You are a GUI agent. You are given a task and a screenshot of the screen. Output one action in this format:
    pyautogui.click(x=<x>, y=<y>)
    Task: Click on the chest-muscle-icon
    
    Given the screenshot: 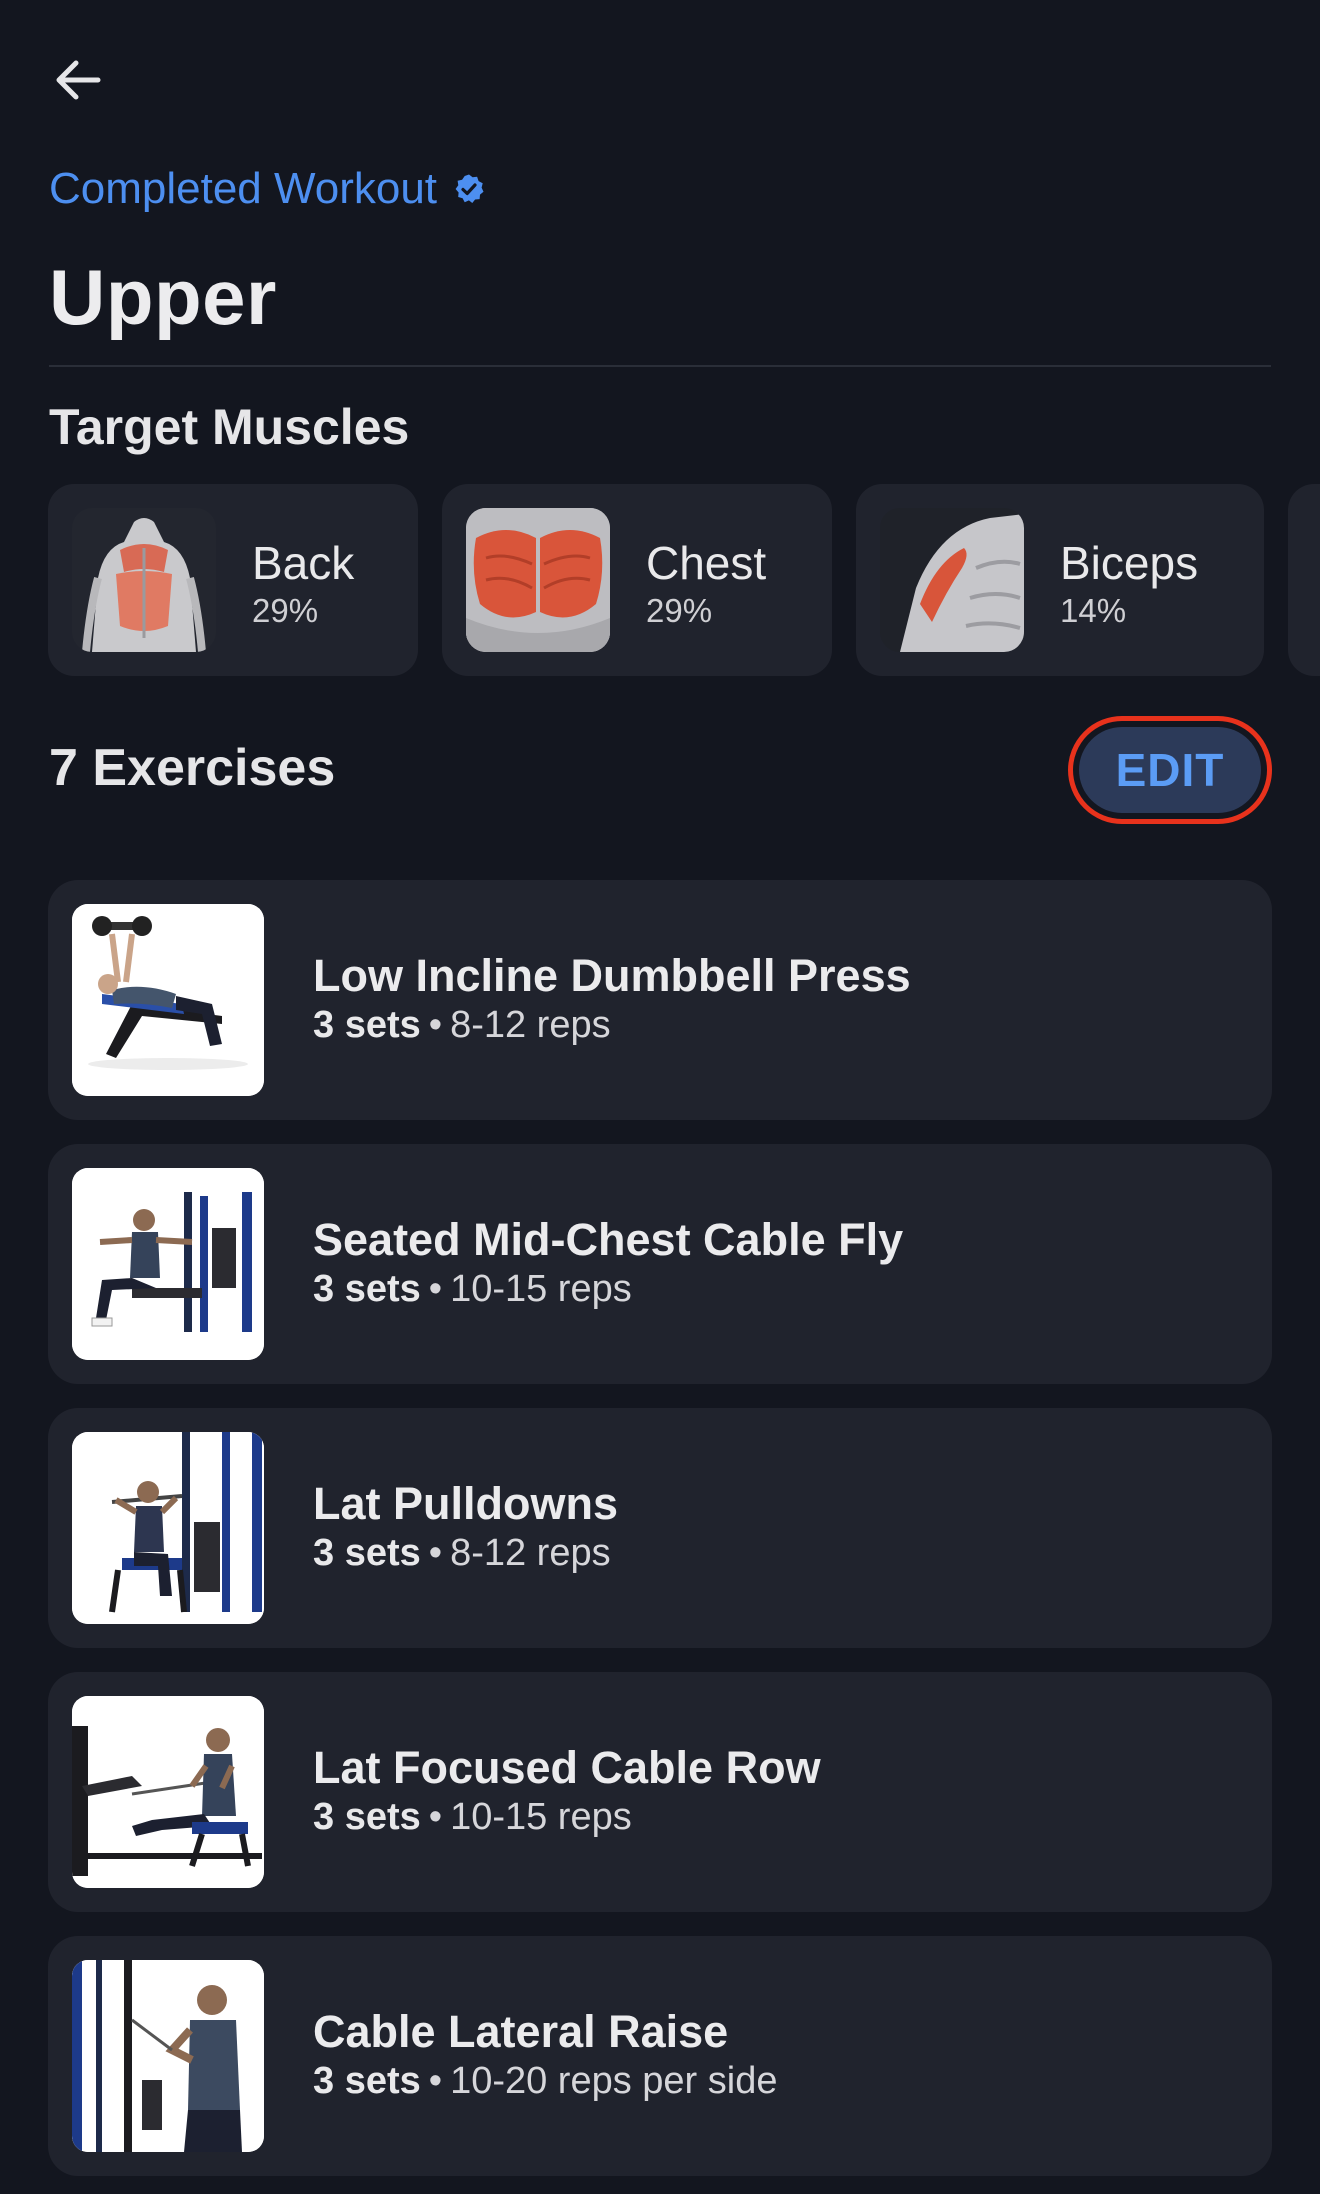 What is the action you would take?
    pyautogui.click(x=538, y=580)
    